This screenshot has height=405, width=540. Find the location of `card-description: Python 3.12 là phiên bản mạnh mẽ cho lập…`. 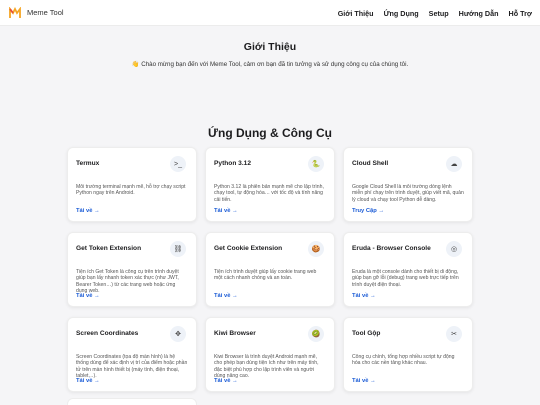

card-description: Python 3.12 là phiên bản mạnh mẽ cho lập… is located at coordinates (269, 193).